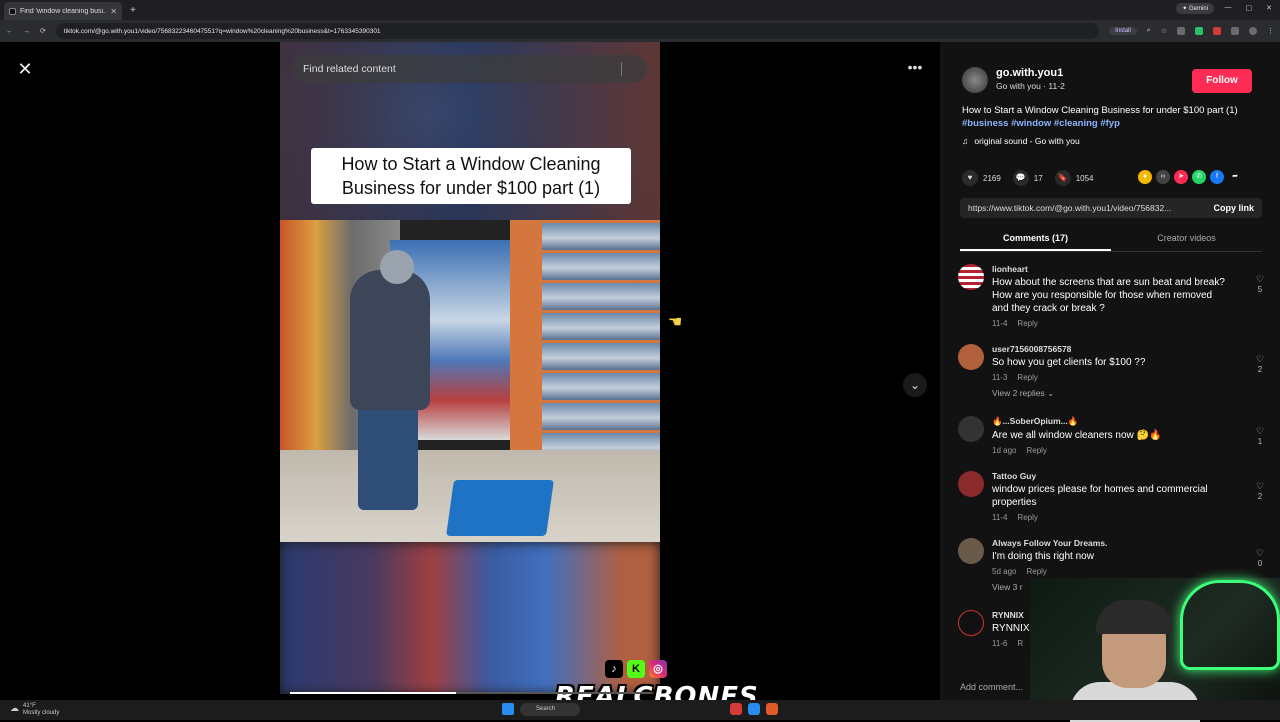  I want to click on search-icon, so click(628, 69).